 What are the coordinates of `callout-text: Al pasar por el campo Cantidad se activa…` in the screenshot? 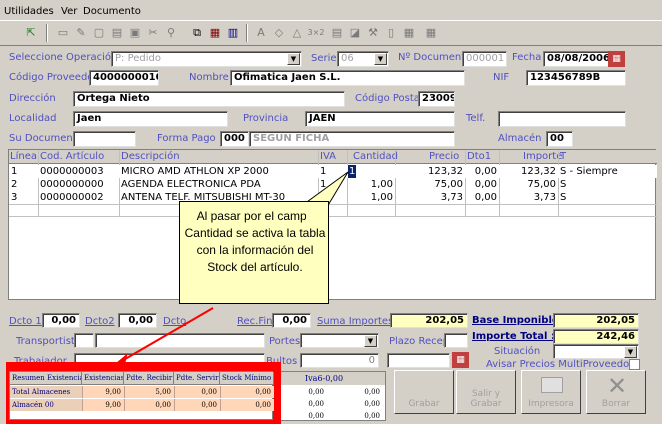 It's located at (255, 241).